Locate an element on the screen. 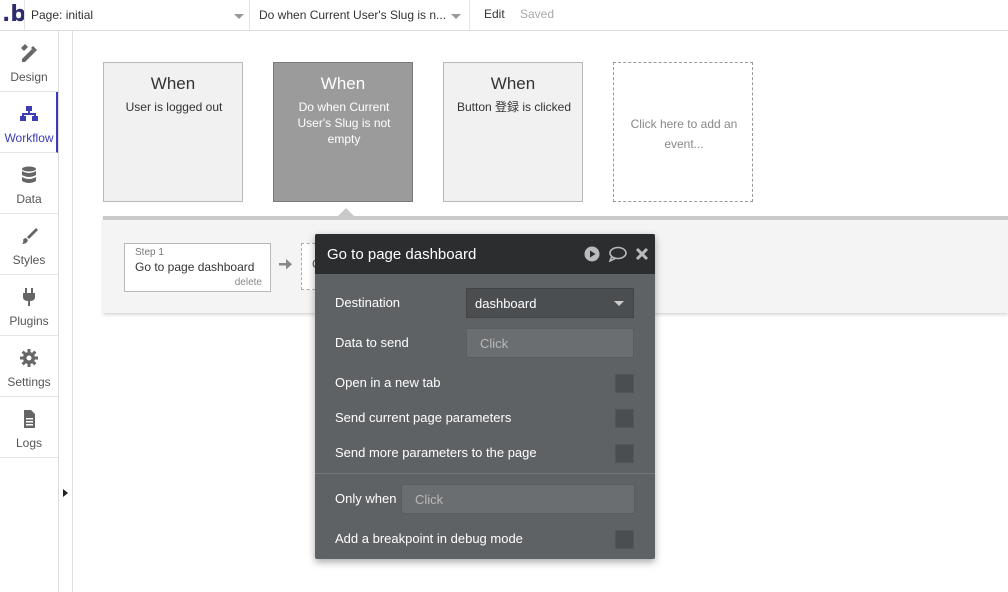  expand-panel-icon is located at coordinates (65, 493).